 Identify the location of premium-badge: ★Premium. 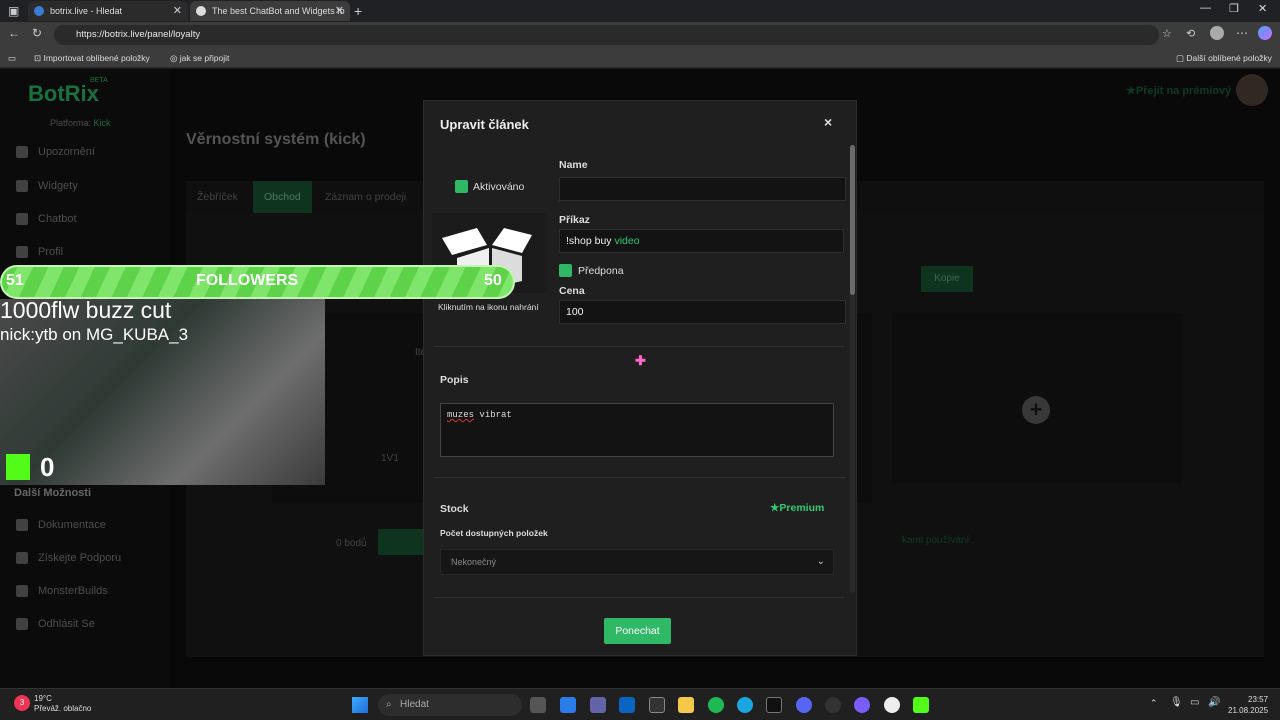
(797, 508).